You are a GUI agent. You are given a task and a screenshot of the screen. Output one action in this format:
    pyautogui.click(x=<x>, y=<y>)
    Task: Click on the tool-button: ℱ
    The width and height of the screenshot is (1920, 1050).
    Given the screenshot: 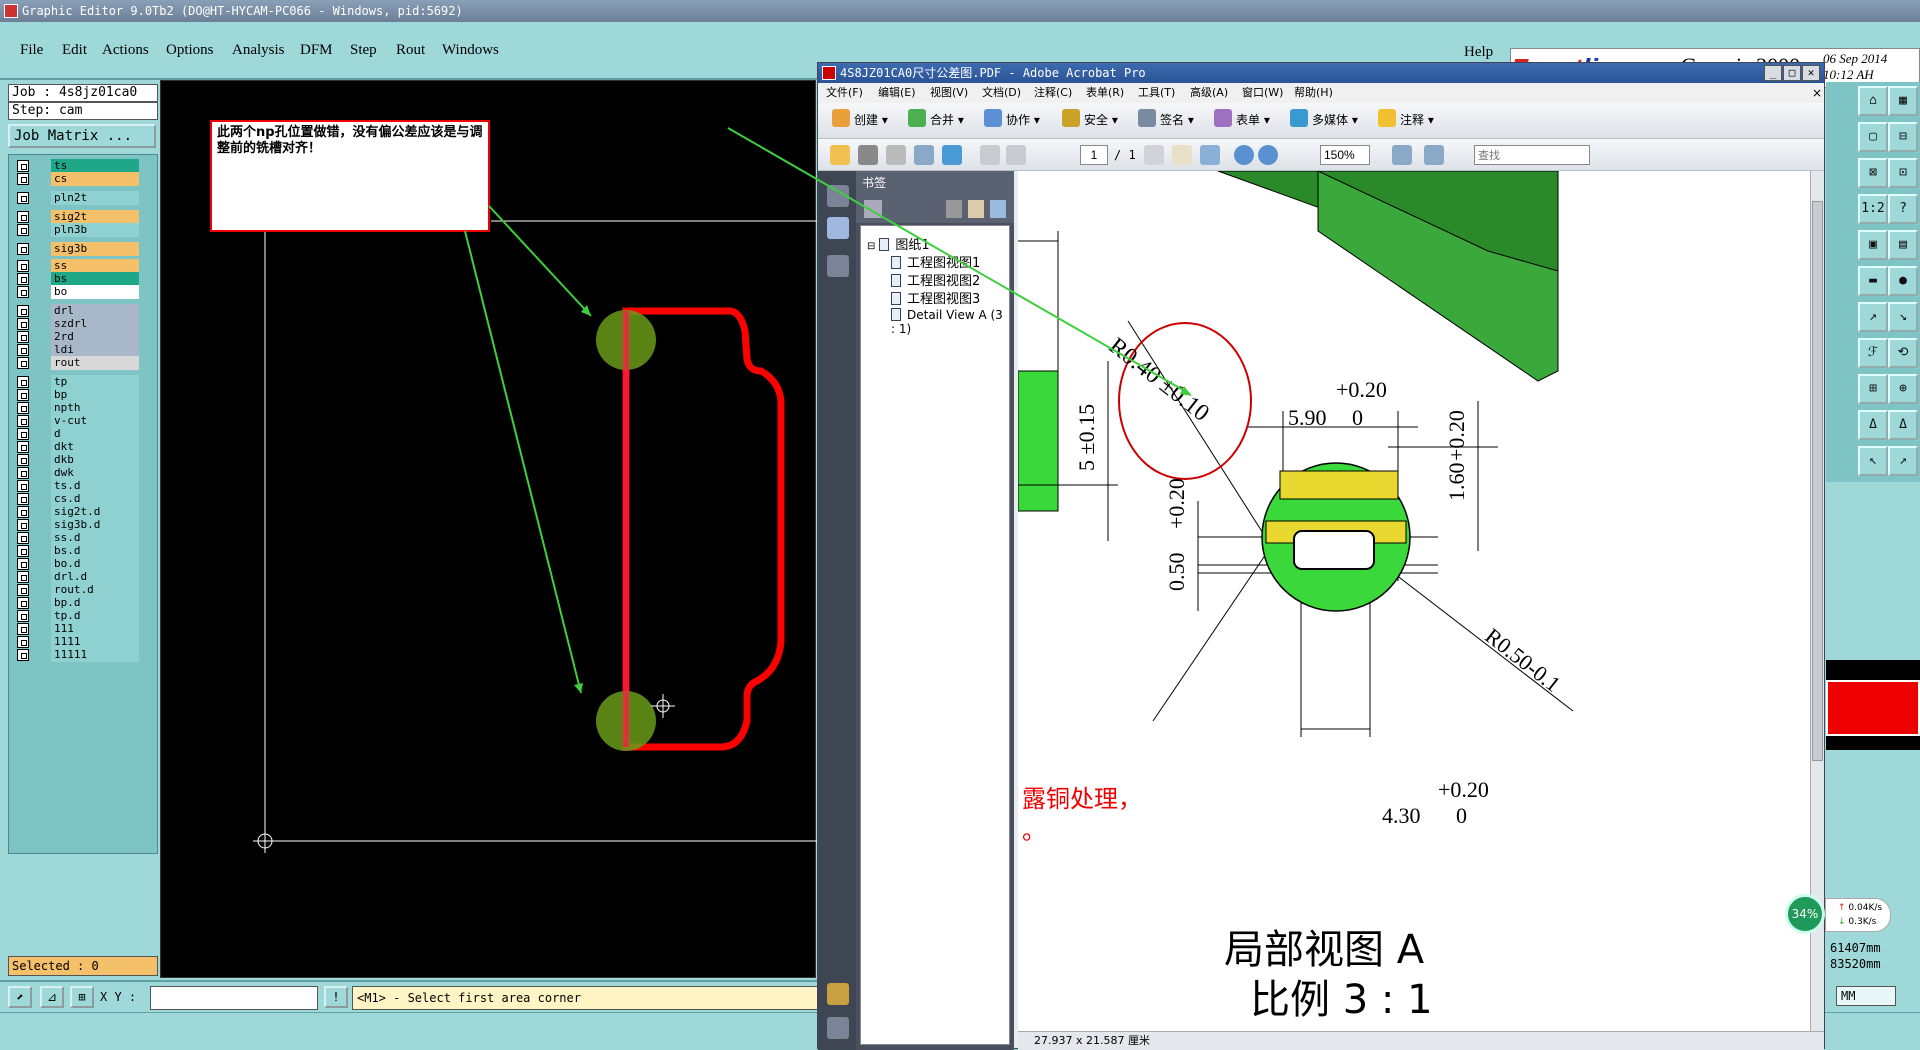 What is the action you would take?
    pyautogui.click(x=1873, y=353)
    